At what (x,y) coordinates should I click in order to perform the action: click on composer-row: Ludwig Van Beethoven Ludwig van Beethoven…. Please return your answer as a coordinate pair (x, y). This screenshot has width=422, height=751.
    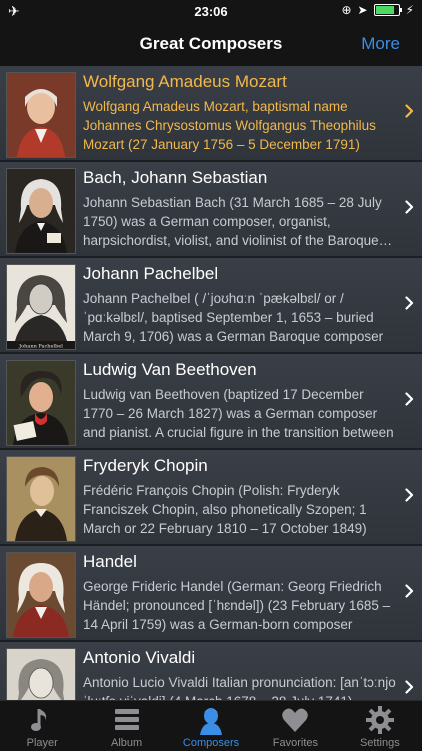
    Looking at the image, I should click on (211, 402).